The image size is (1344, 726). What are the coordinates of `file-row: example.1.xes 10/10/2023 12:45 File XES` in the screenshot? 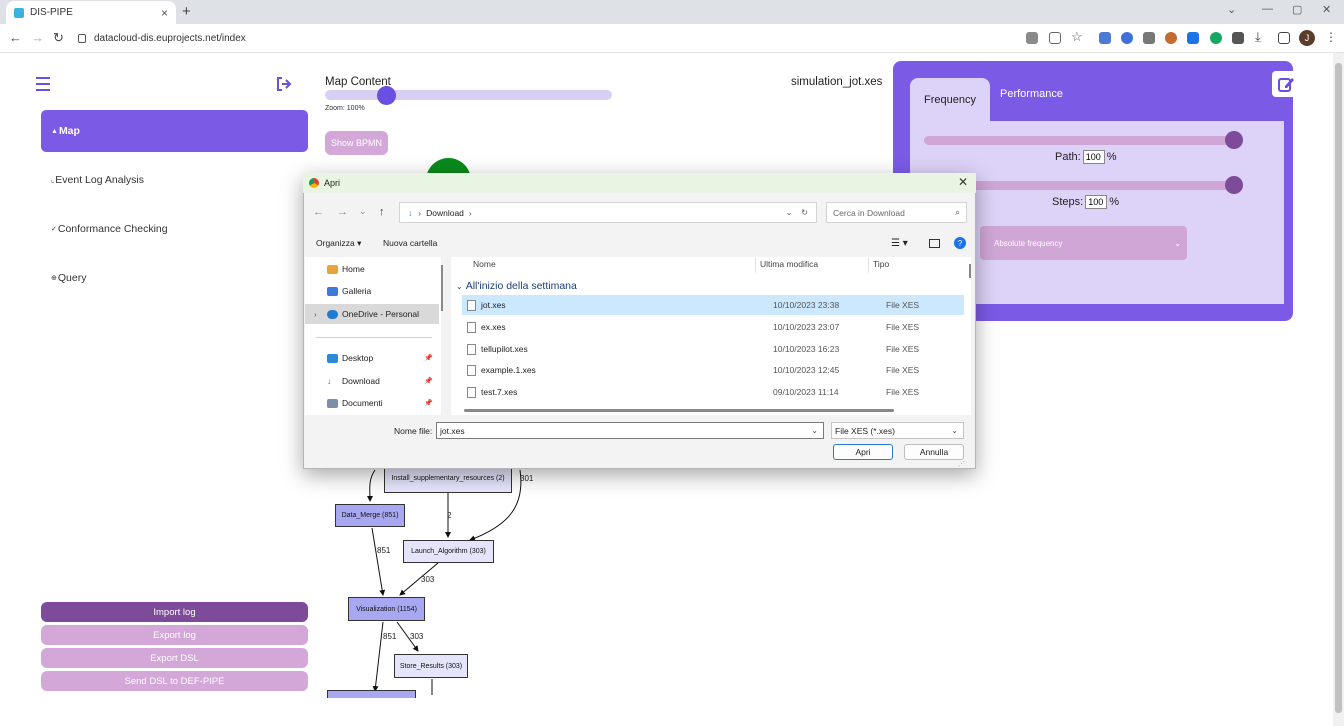 It's located at (713, 370).